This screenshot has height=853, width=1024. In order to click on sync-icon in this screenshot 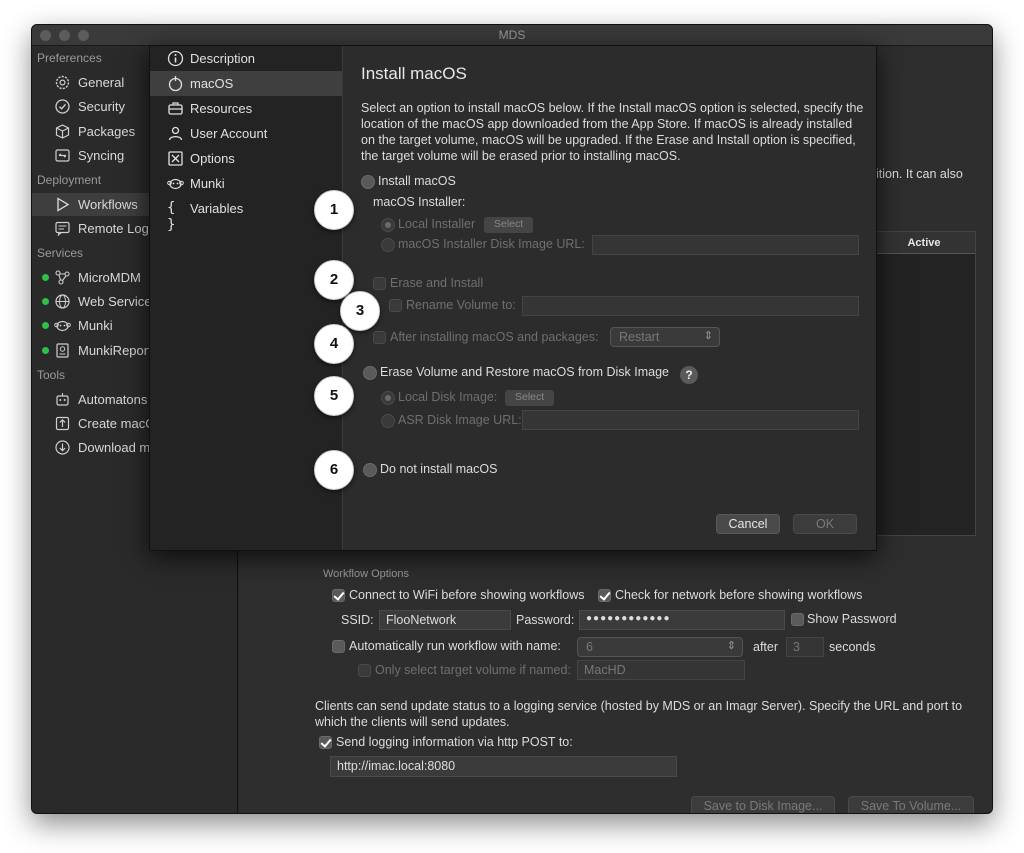, I will do `click(62, 155)`.